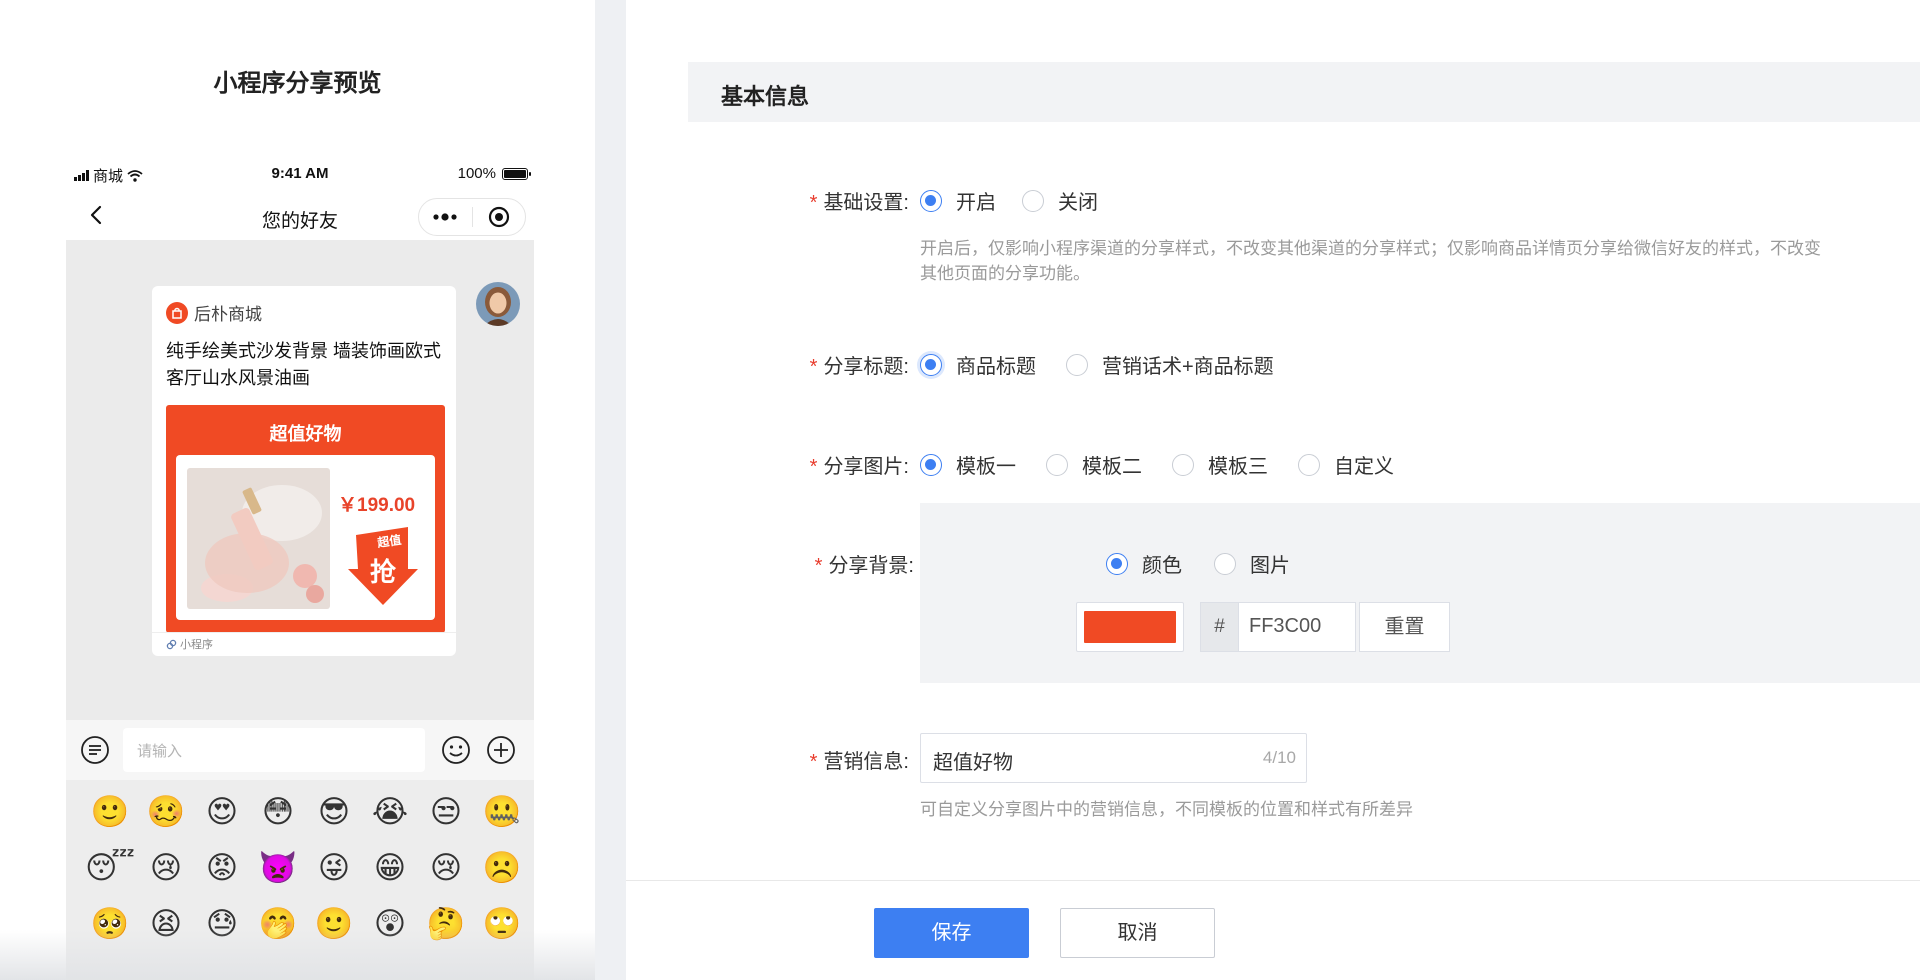  I want to click on save-button: 保存, so click(951, 933).